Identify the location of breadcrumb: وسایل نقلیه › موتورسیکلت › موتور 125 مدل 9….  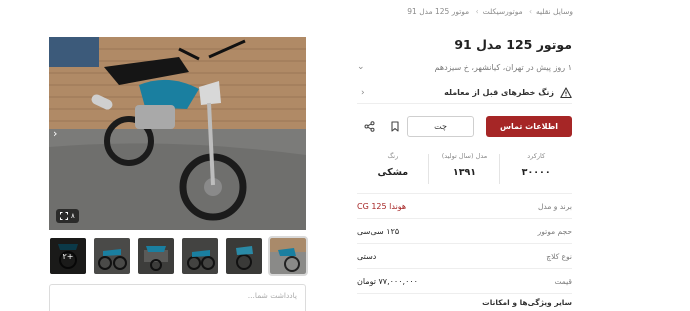
(490, 11).